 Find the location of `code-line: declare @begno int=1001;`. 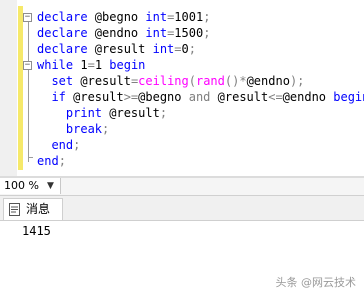

code-line: declare @begno int=1001; is located at coordinates (123, 17).